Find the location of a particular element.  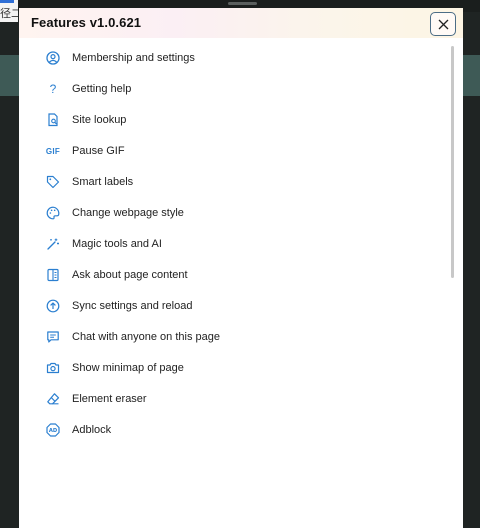

menu-item-chat-page: Chat with anyone on this page is located at coordinates (233, 337).